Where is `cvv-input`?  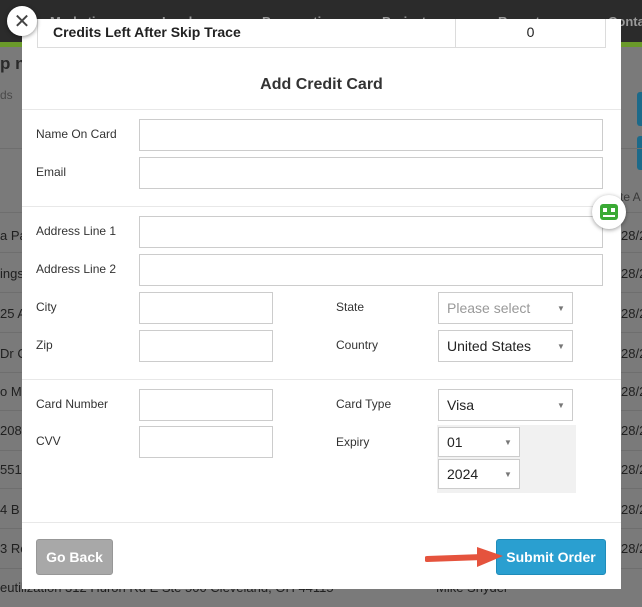 cvv-input is located at coordinates (206, 442).